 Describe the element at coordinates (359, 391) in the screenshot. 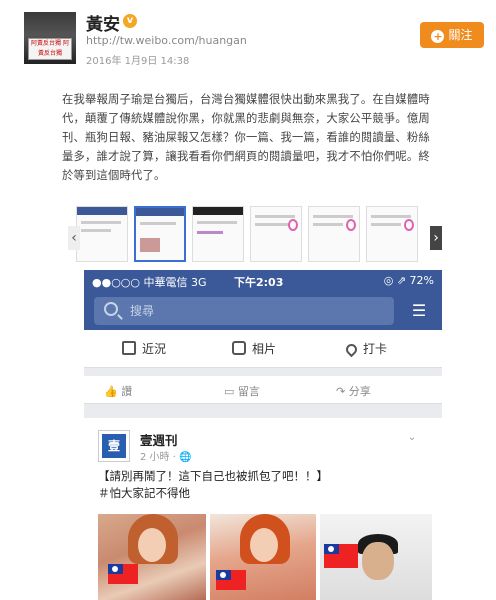

I see `share-label: 分享` at that location.